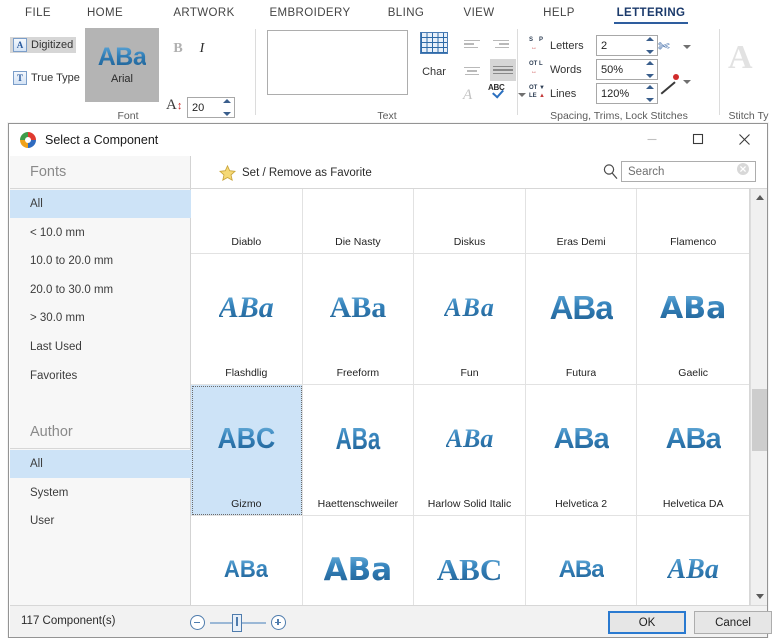 The image size is (777, 638). I want to click on maximize-button, so click(698, 139).